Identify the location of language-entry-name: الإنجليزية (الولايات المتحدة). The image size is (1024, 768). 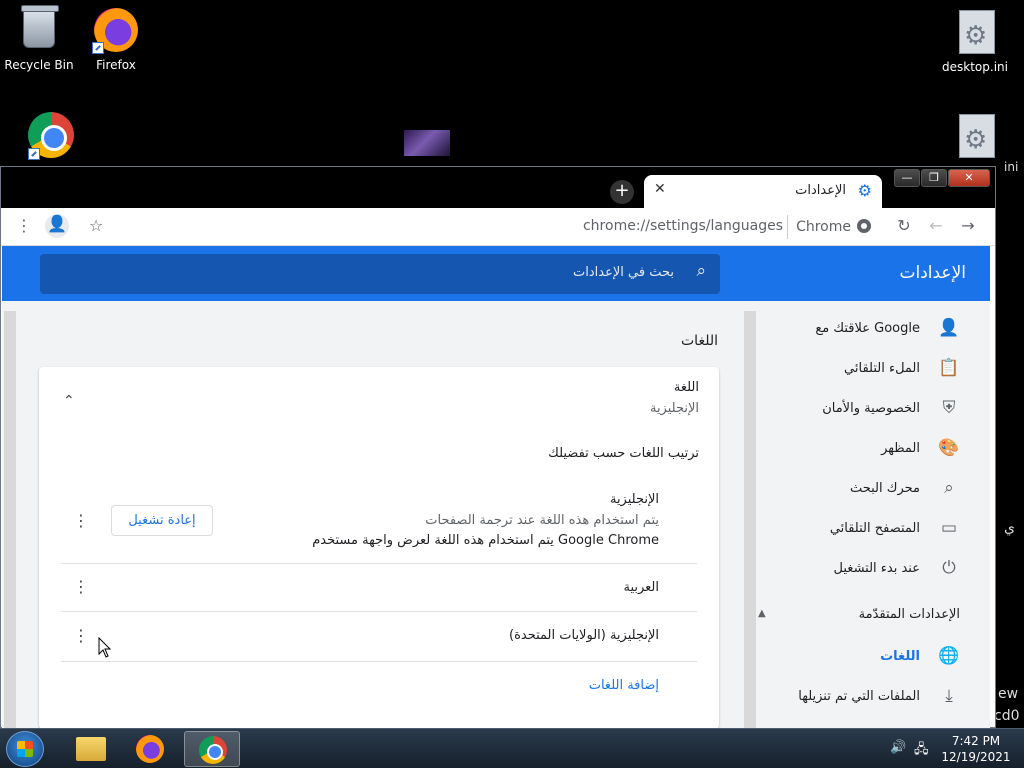
(584, 635).